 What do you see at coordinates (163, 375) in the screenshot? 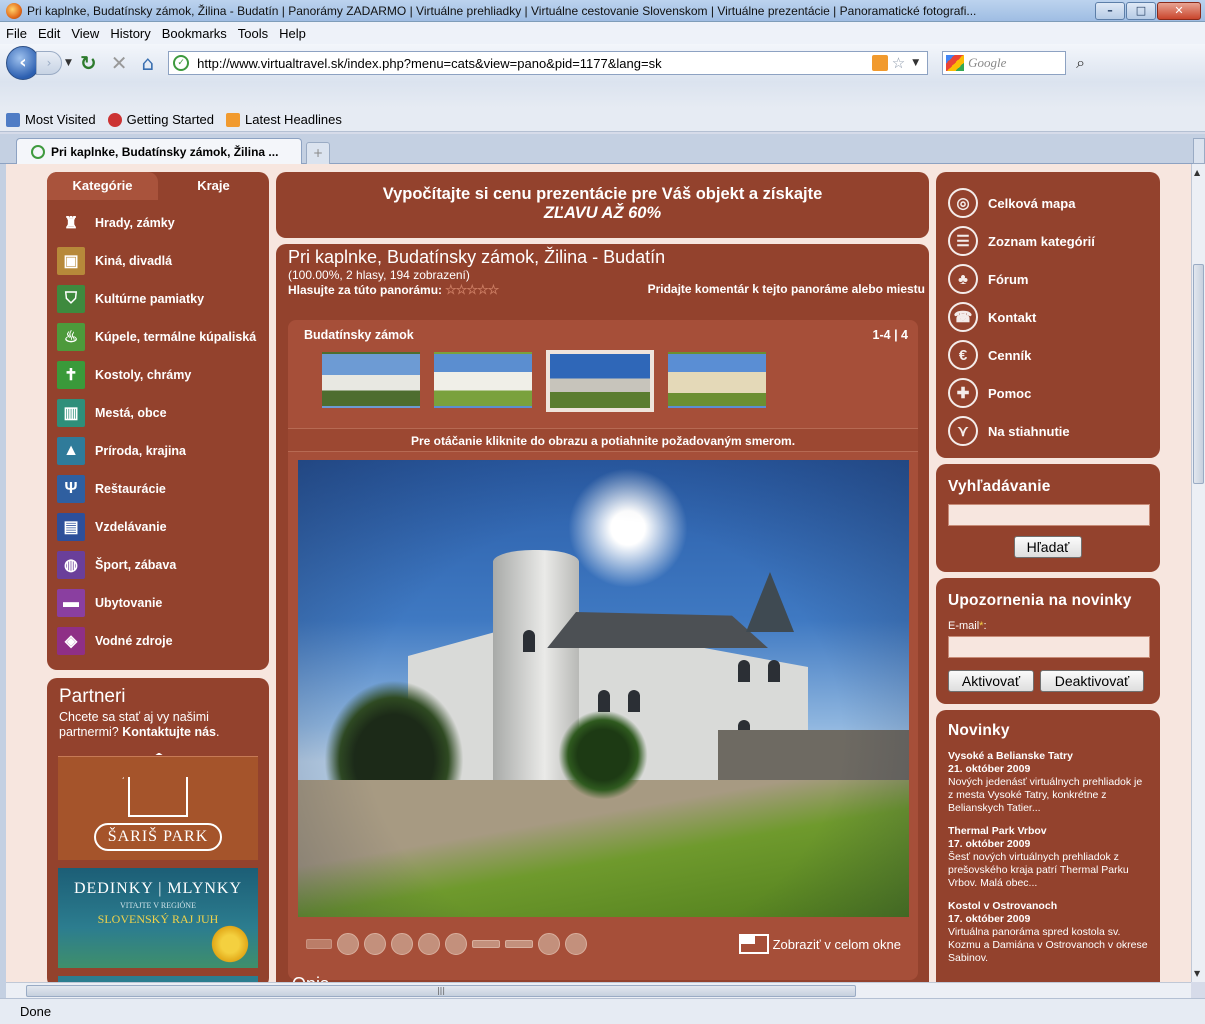
I see `category-item: ✝ Kostoly, chrámy` at bounding box center [163, 375].